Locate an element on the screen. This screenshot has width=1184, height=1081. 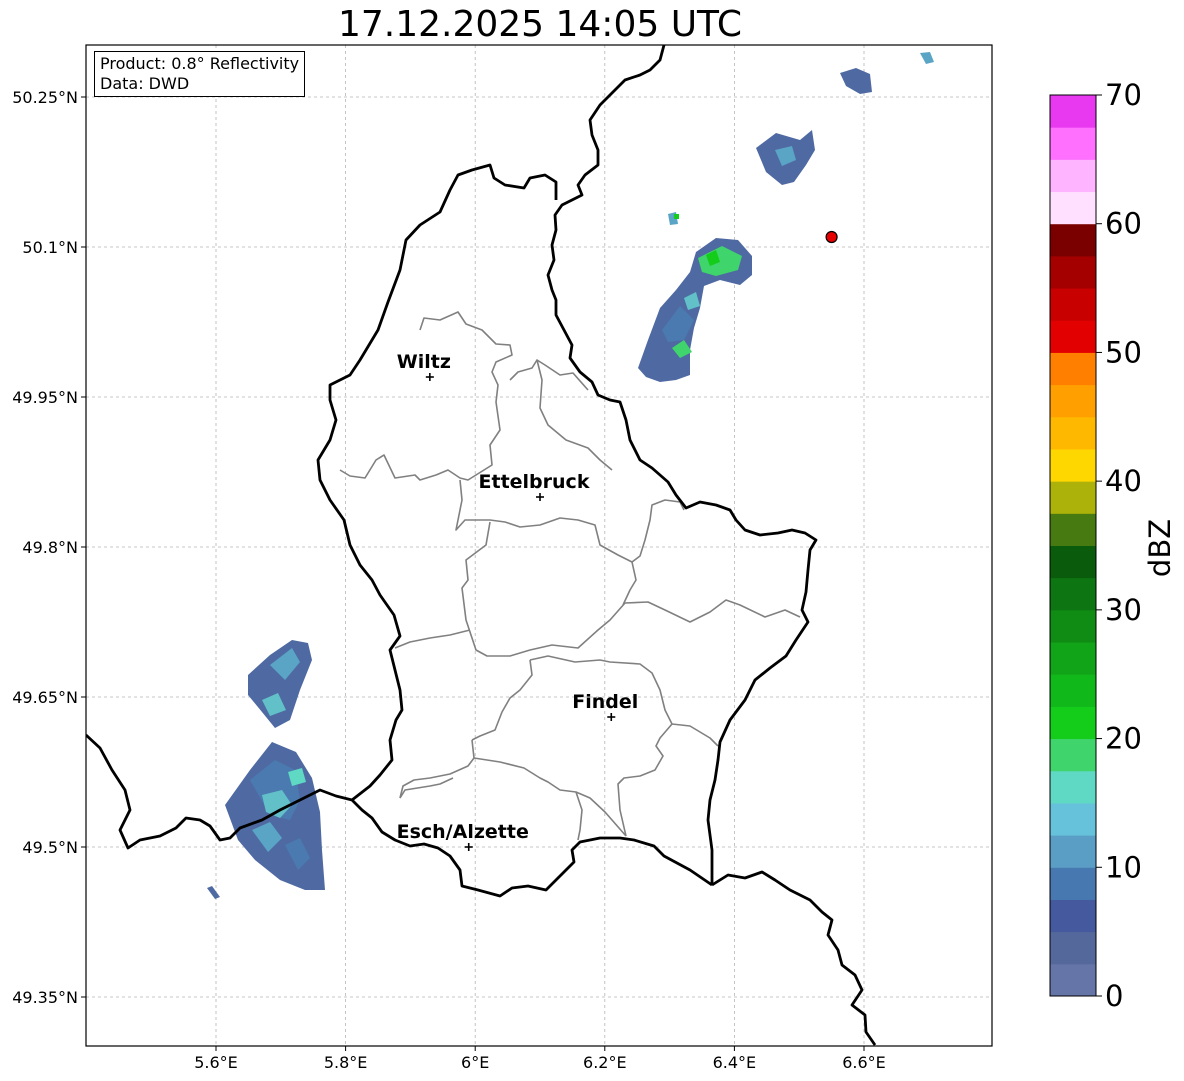
y-tick-label: 50.25°N is located at coordinates (45, 97).